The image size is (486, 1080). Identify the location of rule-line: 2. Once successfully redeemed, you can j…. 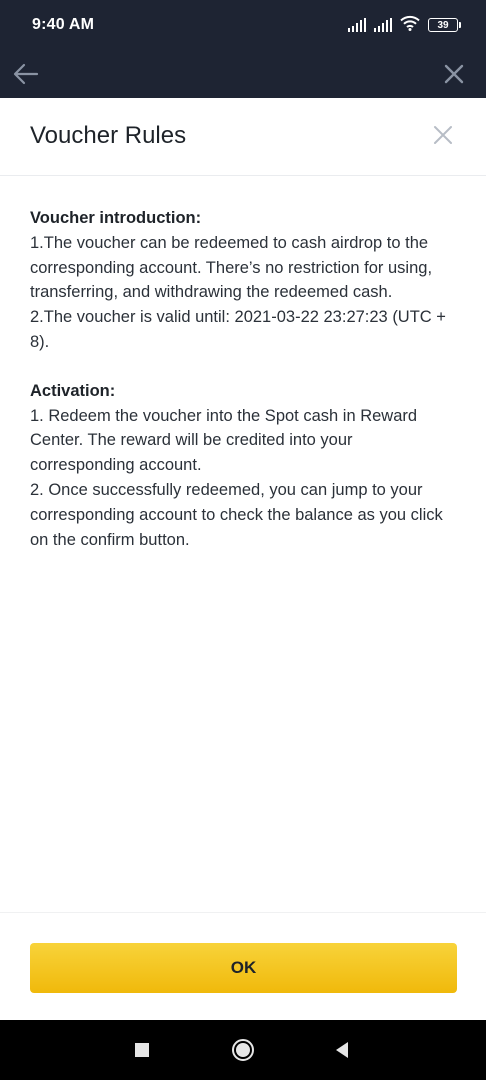
(236, 514).